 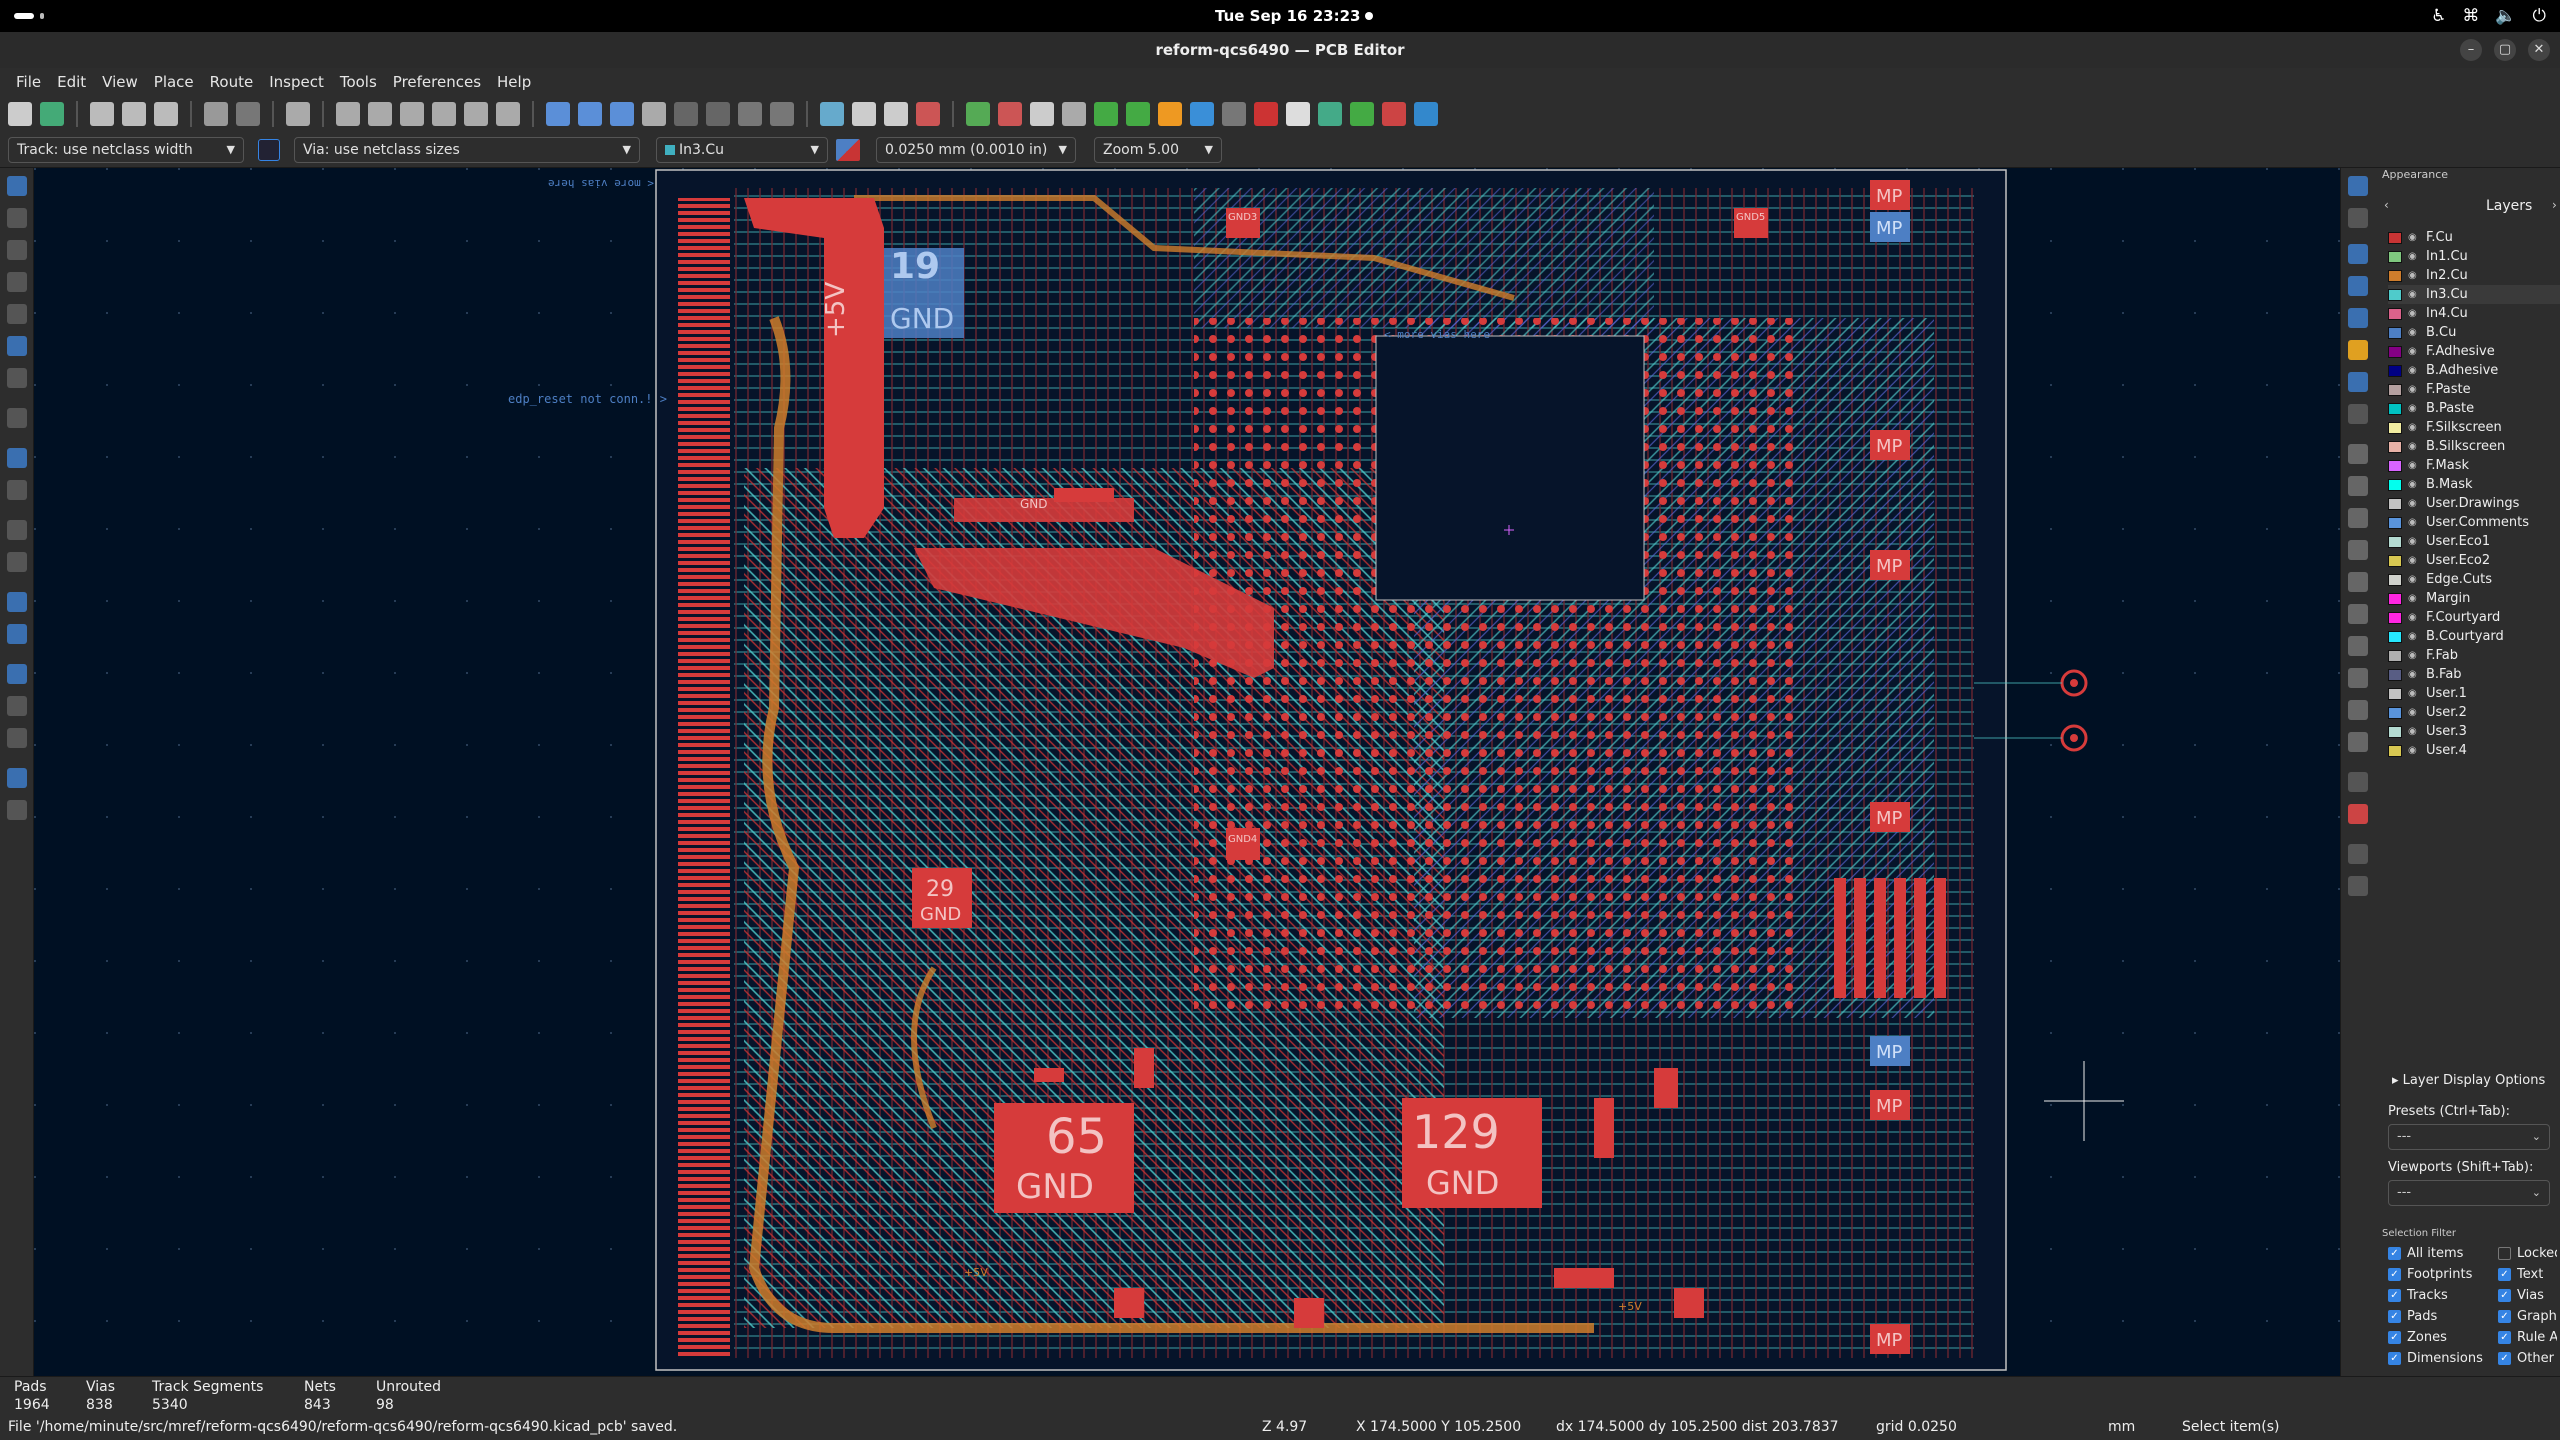 I want to click on units-mm-icon, so click(x=17, y=346).